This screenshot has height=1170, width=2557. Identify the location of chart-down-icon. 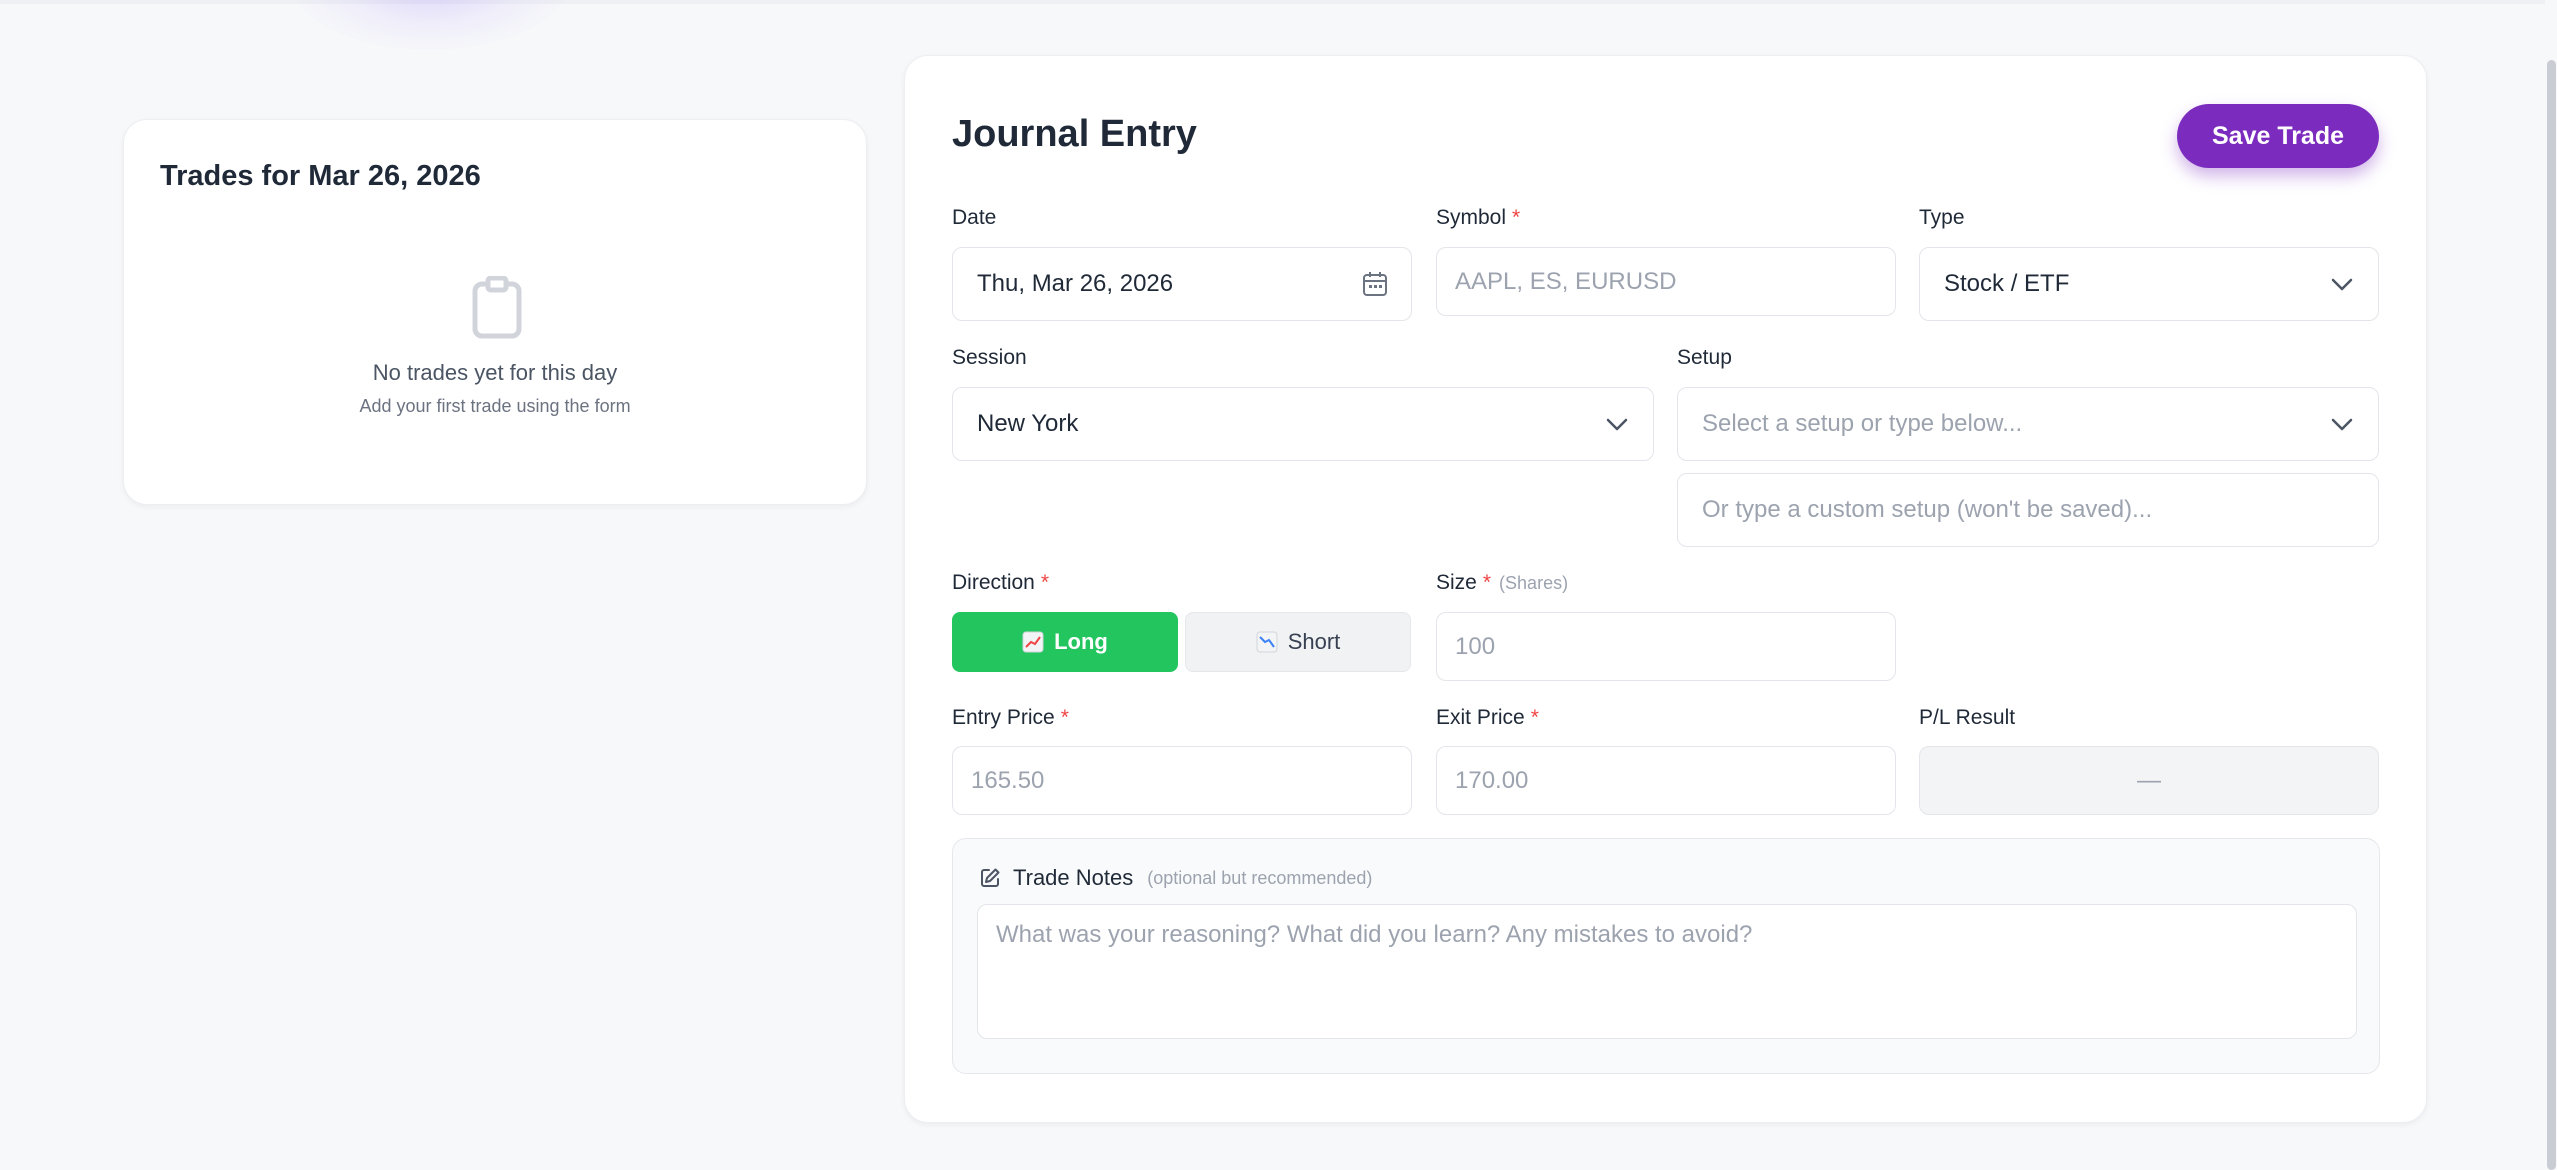
(1267, 642).